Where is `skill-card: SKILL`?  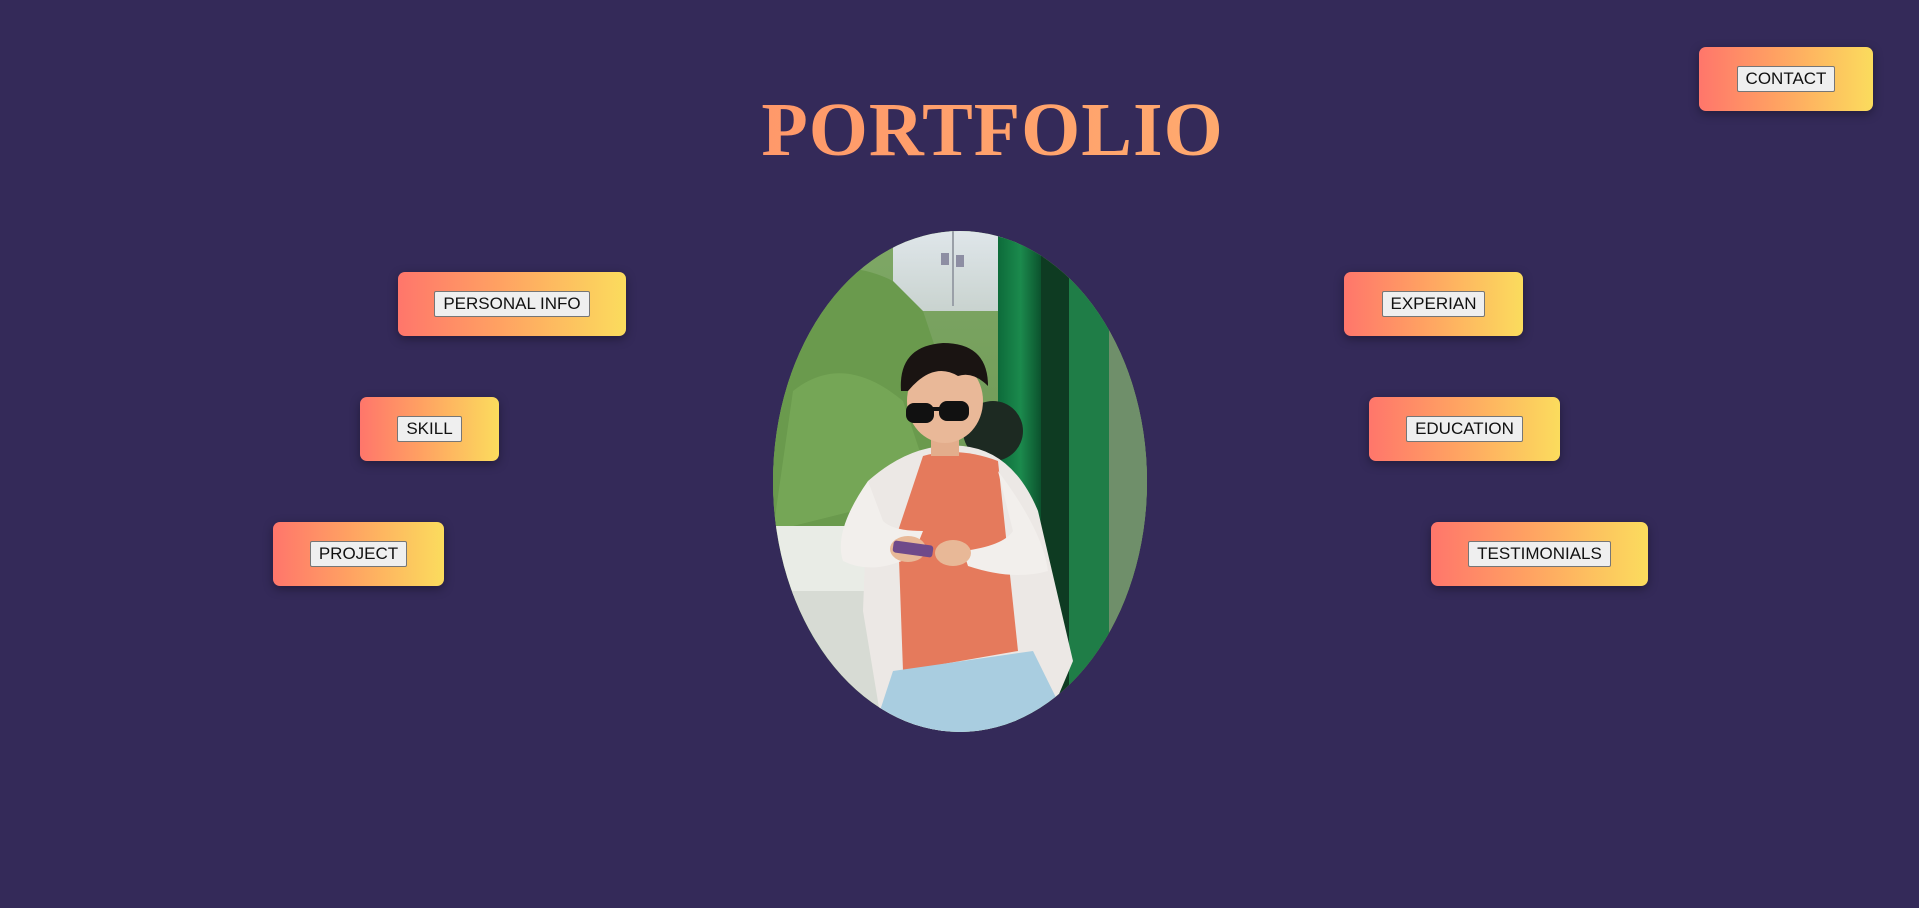 skill-card: SKILL is located at coordinates (429, 429).